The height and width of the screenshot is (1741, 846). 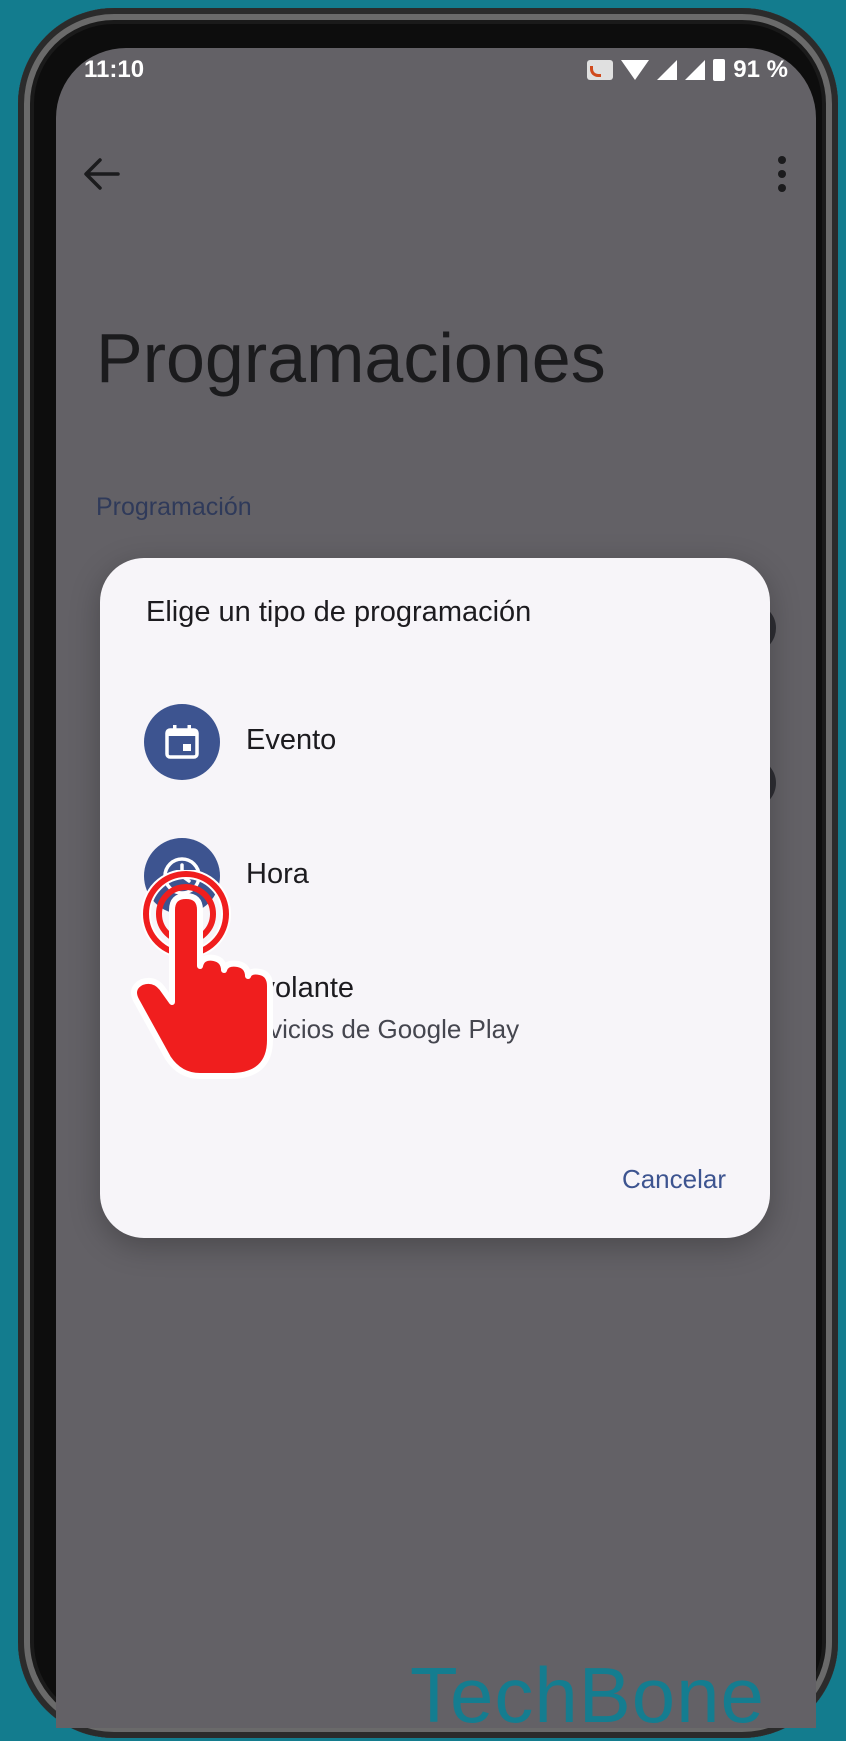 What do you see at coordinates (719, 70) in the screenshot?
I see `battery-icon` at bounding box center [719, 70].